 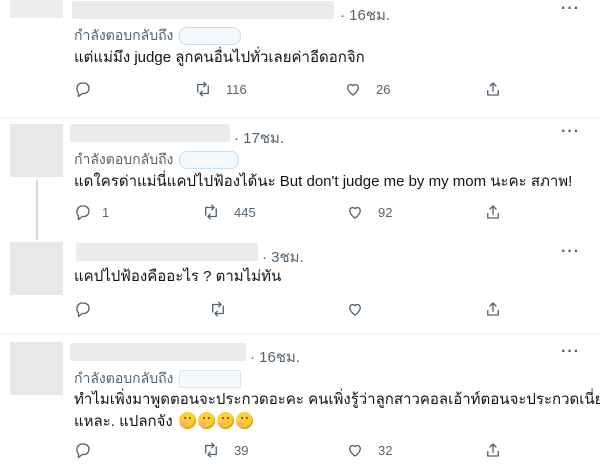 What do you see at coordinates (367, 89) in the screenshot?
I see `like-button: 26` at bounding box center [367, 89].